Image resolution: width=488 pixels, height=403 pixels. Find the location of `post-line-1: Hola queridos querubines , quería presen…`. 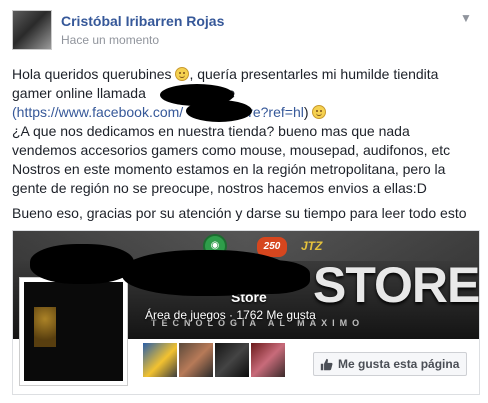

post-line-1: Hola queridos querubines , quería presen… is located at coordinates (245, 74).